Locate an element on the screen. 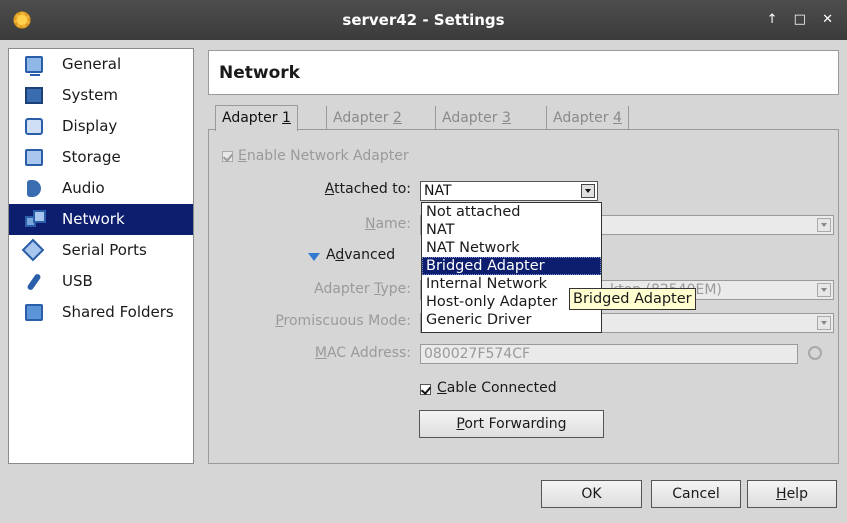 Image resolution: width=847 pixels, height=523 pixels. attached-to-value: NAT is located at coordinates (438, 191).